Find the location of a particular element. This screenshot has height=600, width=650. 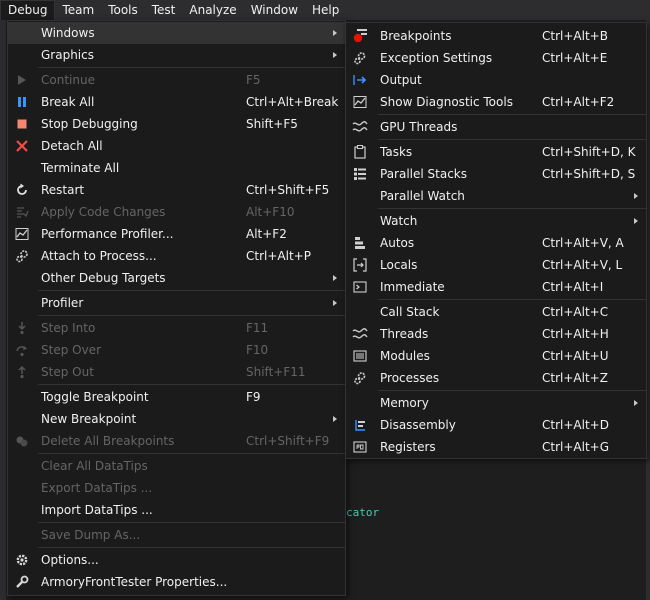

menu-item-terminate-all: Terminate All is located at coordinates (176, 168).